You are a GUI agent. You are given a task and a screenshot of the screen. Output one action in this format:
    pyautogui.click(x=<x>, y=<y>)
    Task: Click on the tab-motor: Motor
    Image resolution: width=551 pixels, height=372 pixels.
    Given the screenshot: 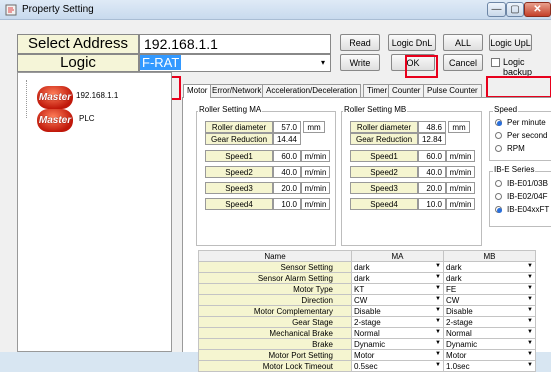 What is the action you would take?
    pyautogui.click(x=197, y=91)
    